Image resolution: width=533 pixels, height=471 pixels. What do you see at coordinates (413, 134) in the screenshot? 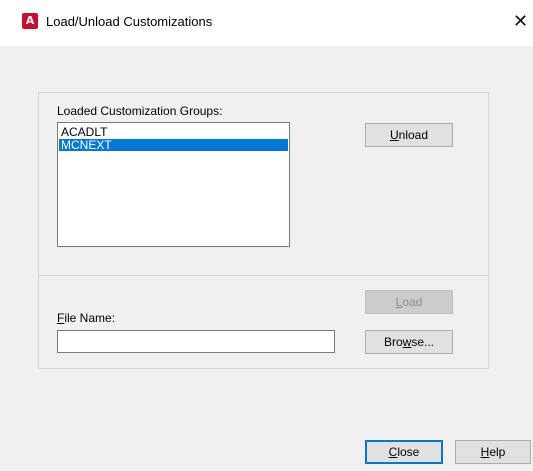
I see `unload-label-post: nload` at bounding box center [413, 134].